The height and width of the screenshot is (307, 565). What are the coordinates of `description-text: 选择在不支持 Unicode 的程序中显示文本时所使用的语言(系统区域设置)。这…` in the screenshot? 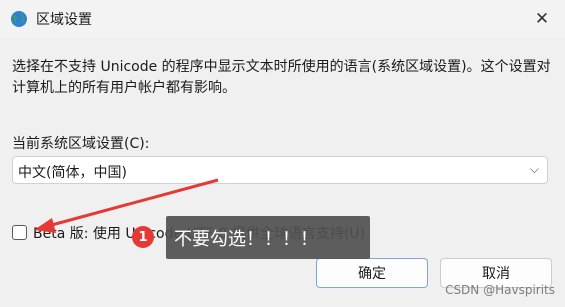 It's located at (281, 77).